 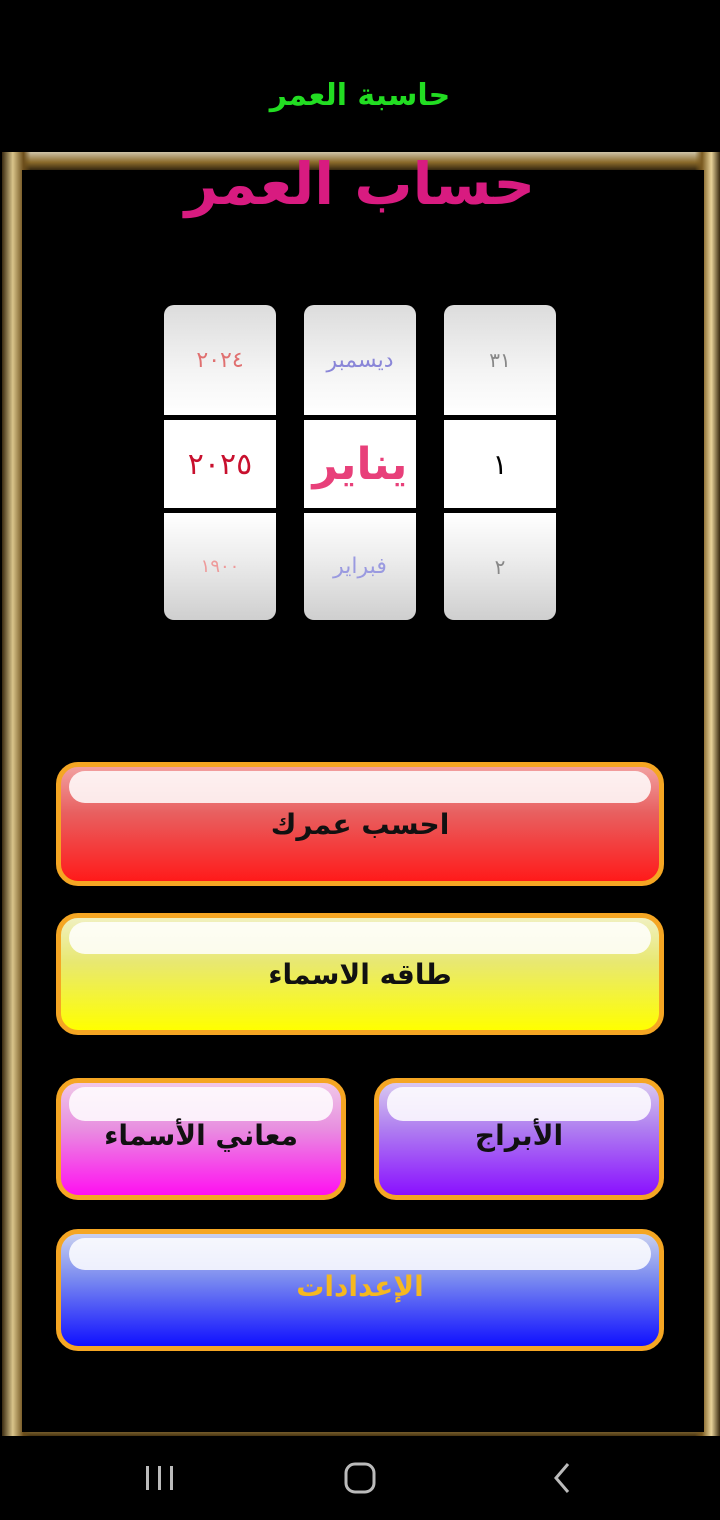 I want to click on calculate-age-label: احسب عمرك, so click(x=360, y=824).